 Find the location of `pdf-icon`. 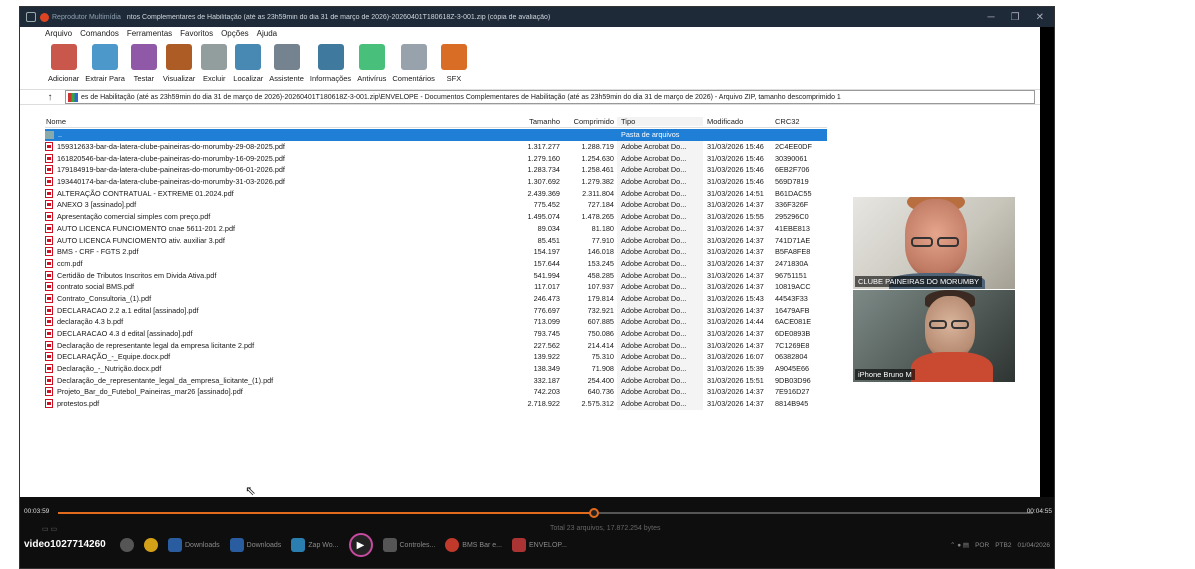

pdf-icon is located at coordinates (49, 298).